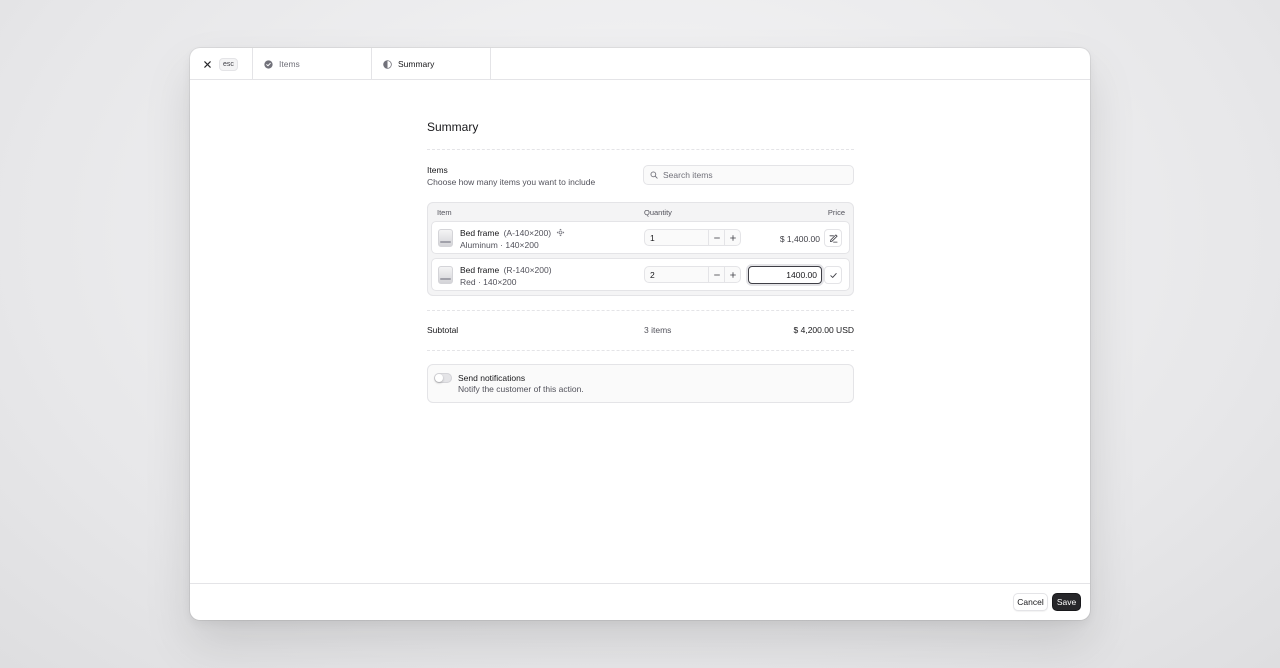 Image resolution: width=1280 pixels, height=668 pixels. I want to click on item-variant: Red · 140×200, so click(488, 282).